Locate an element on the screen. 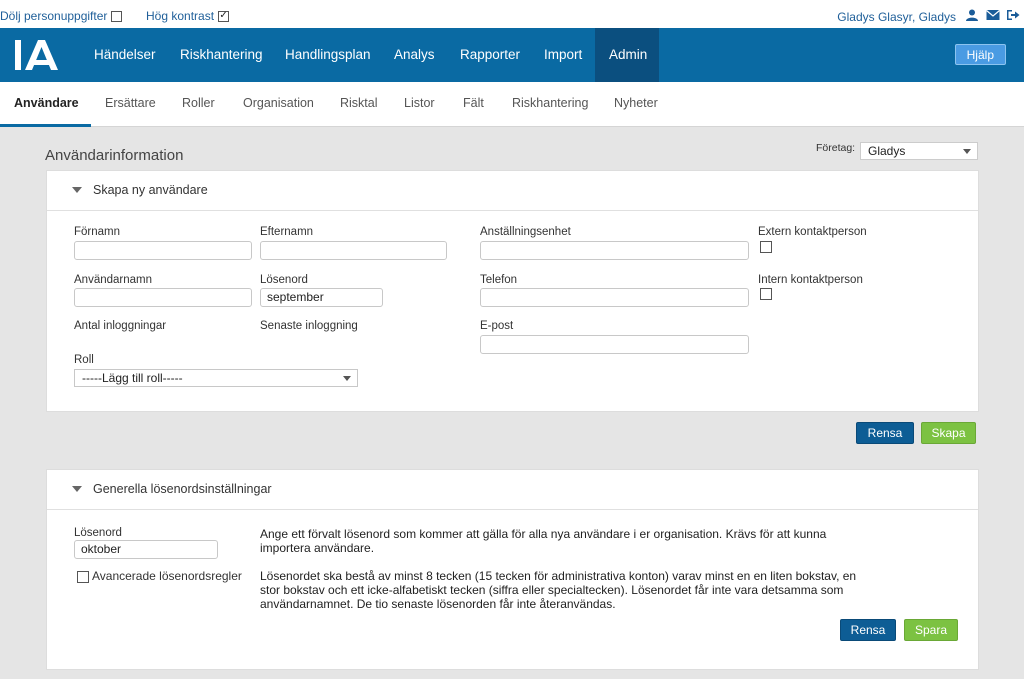 The image size is (1024, 679). help-button: Hjälp is located at coordinates (980, 54).